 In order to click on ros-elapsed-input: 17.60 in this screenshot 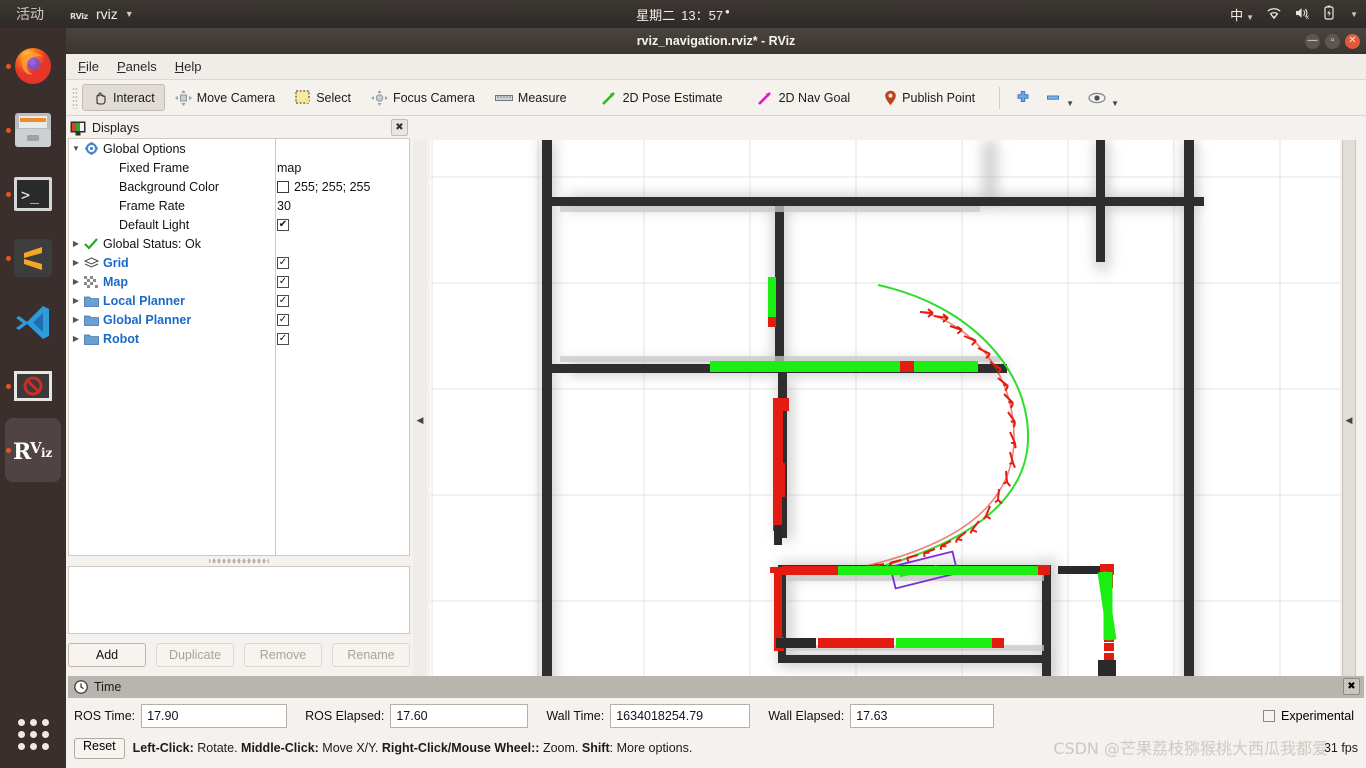, I will do `click(459, 716)`.